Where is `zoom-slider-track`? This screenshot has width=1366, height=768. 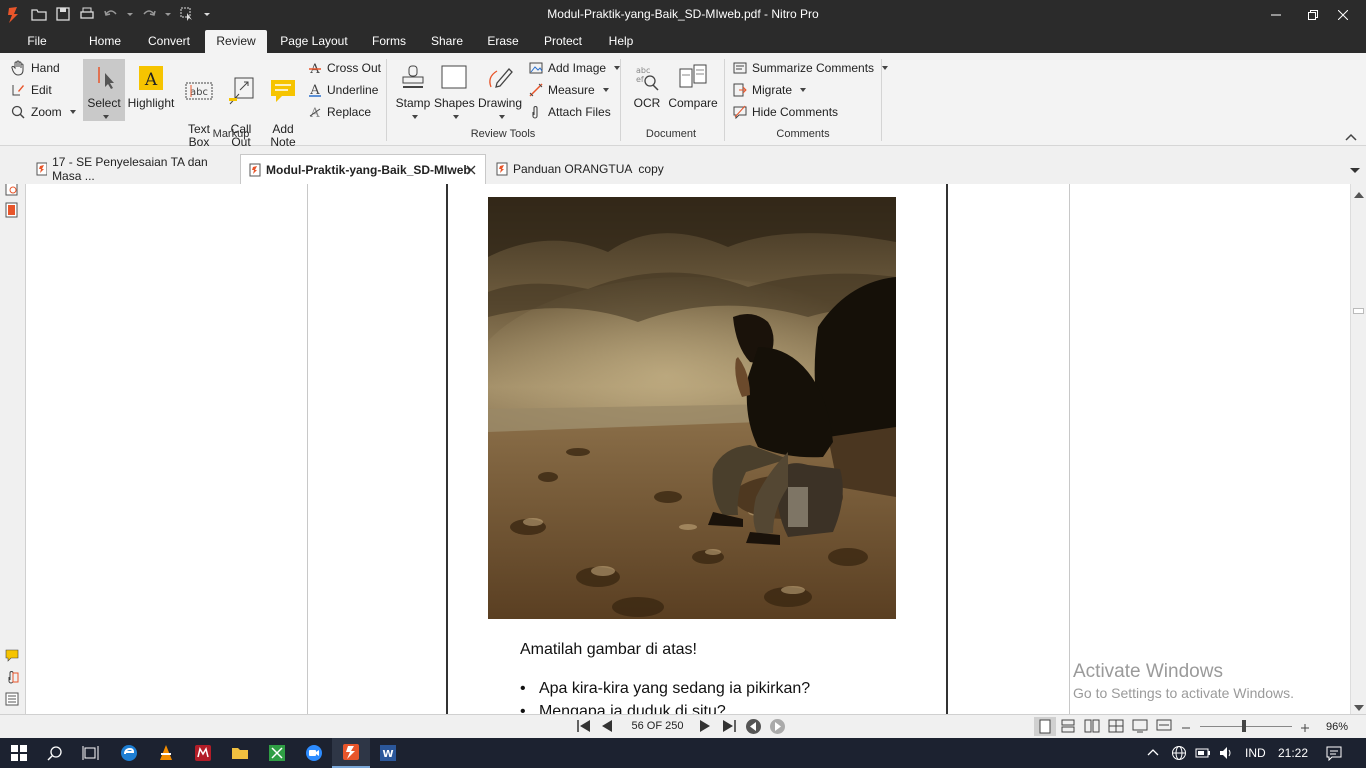
zoom-slider-track is located at coordinates (1246, 726).